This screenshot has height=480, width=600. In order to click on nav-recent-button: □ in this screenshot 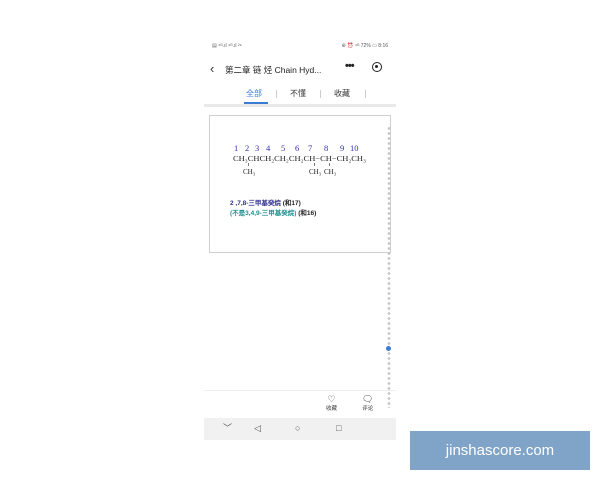, I will do `click(338, 428)`.